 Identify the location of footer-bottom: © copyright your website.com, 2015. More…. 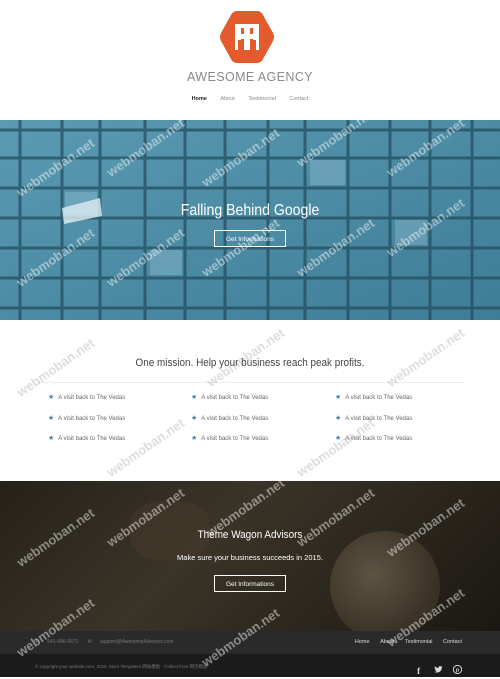
(250, 665).